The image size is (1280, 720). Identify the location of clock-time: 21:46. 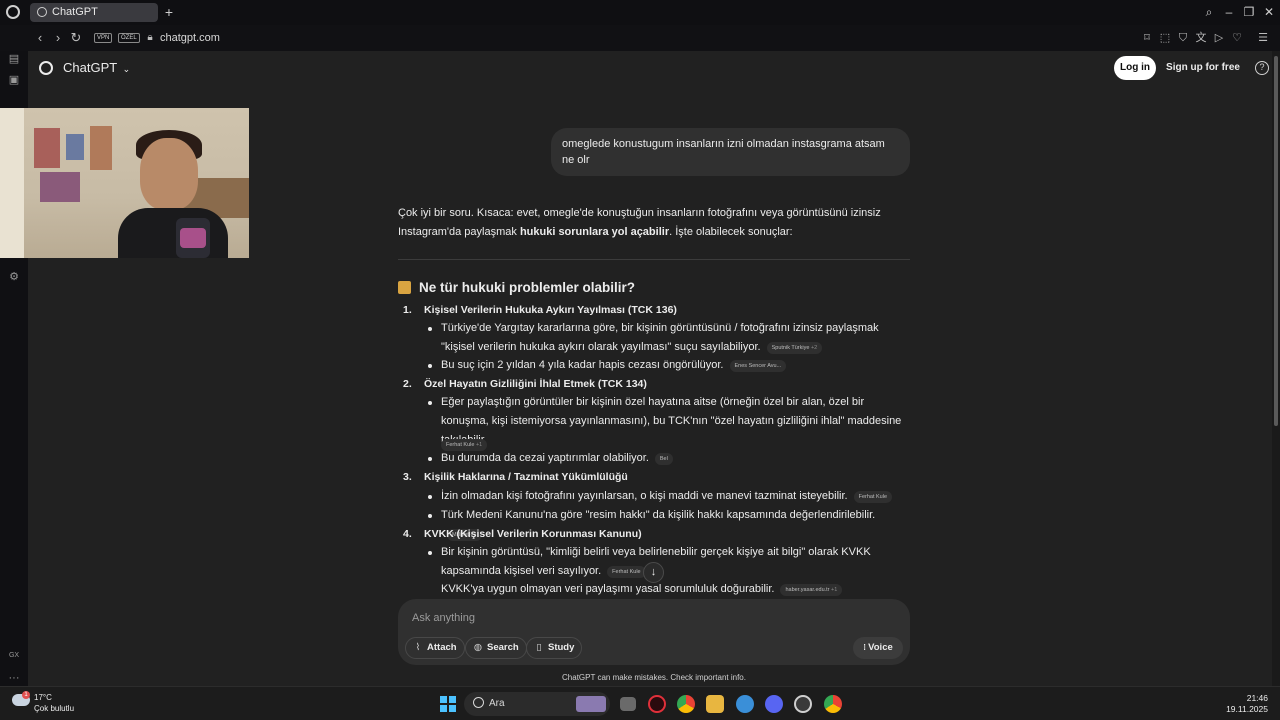
(1244, 698).